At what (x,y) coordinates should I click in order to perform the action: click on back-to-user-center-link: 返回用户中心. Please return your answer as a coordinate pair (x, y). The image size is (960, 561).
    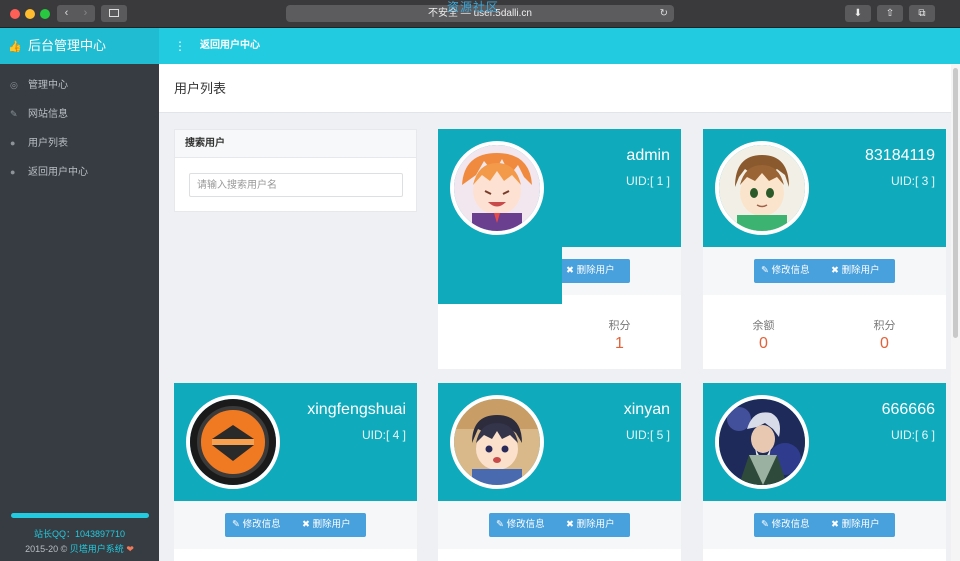
    Looking at the image, I should click on (230, 46).